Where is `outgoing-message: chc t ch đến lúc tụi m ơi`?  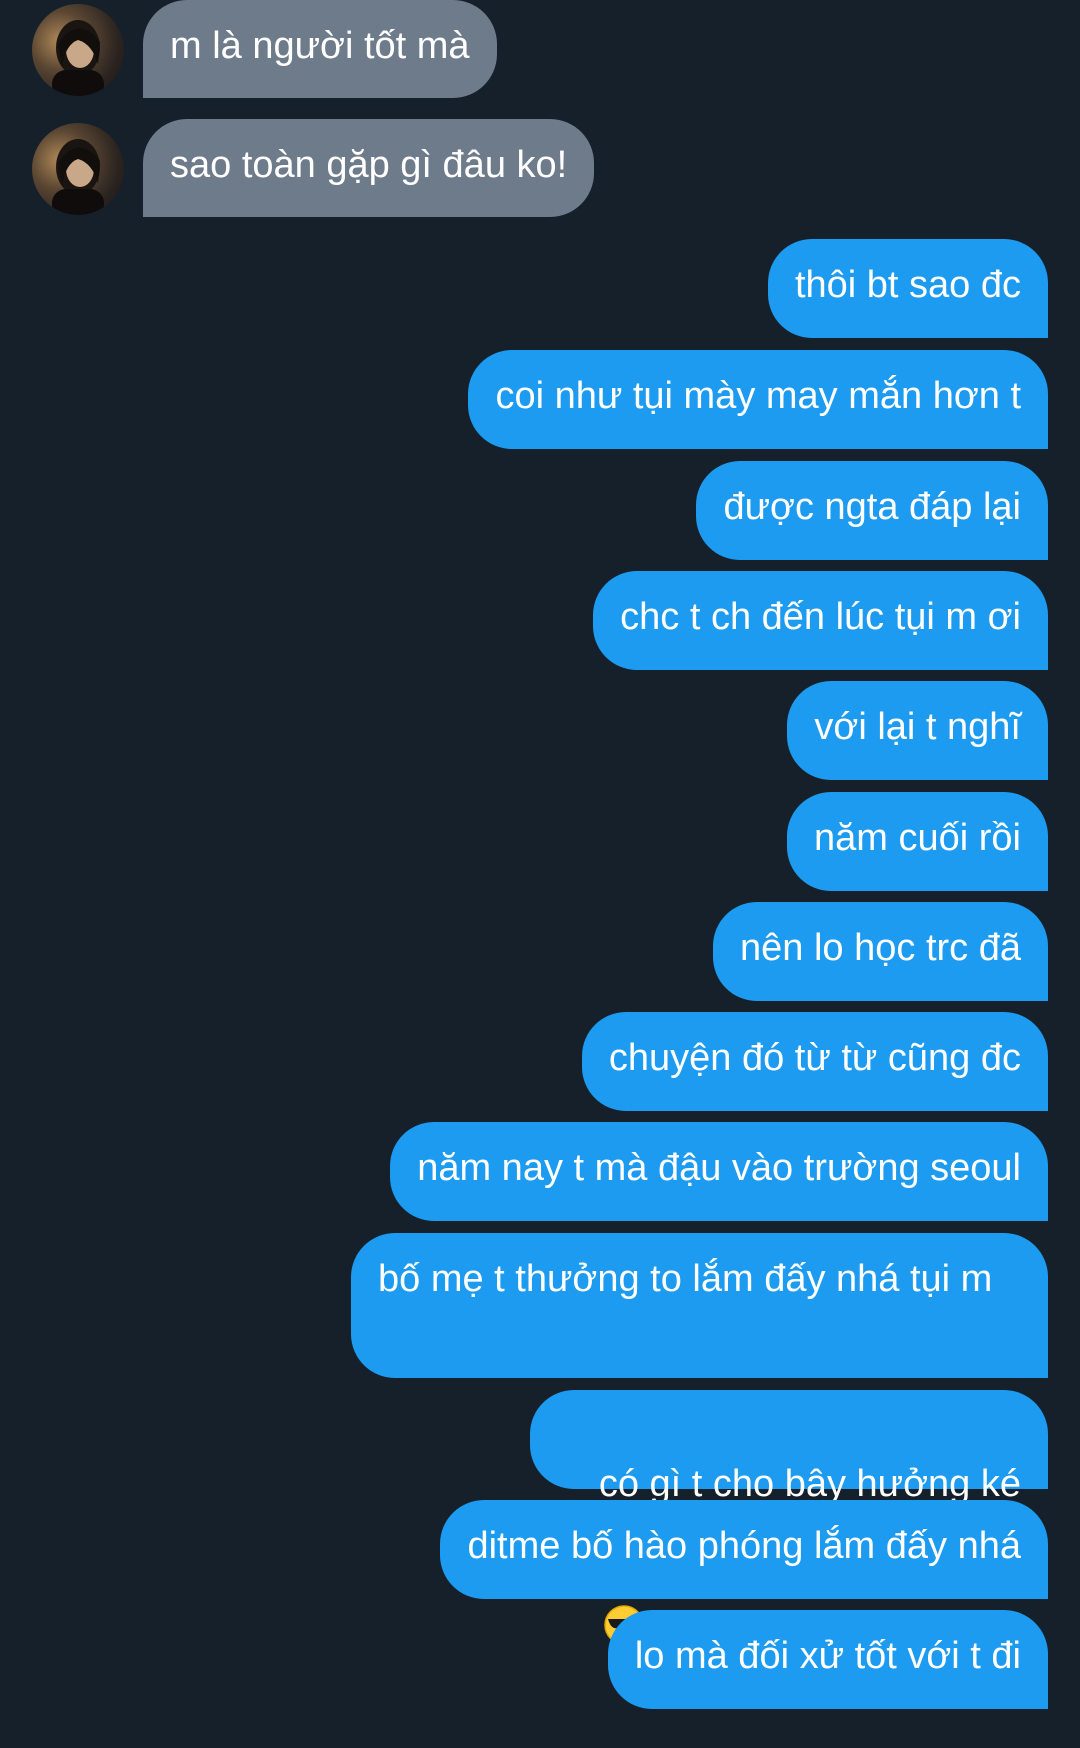 outgoing-message: chc t ch đến lúc tụi m ơi is located at coordinates (820, 620).